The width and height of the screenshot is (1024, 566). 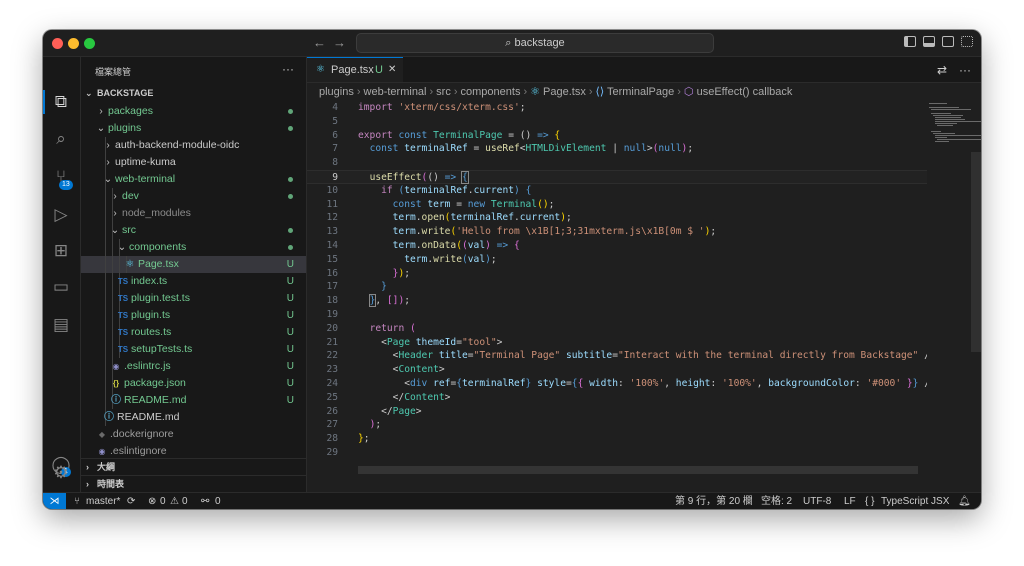 What do you see at coordinates (193, 349) in the screenshot?
I see `tree-item: TS setupTests.ts U` at bounding box center [193, 349].